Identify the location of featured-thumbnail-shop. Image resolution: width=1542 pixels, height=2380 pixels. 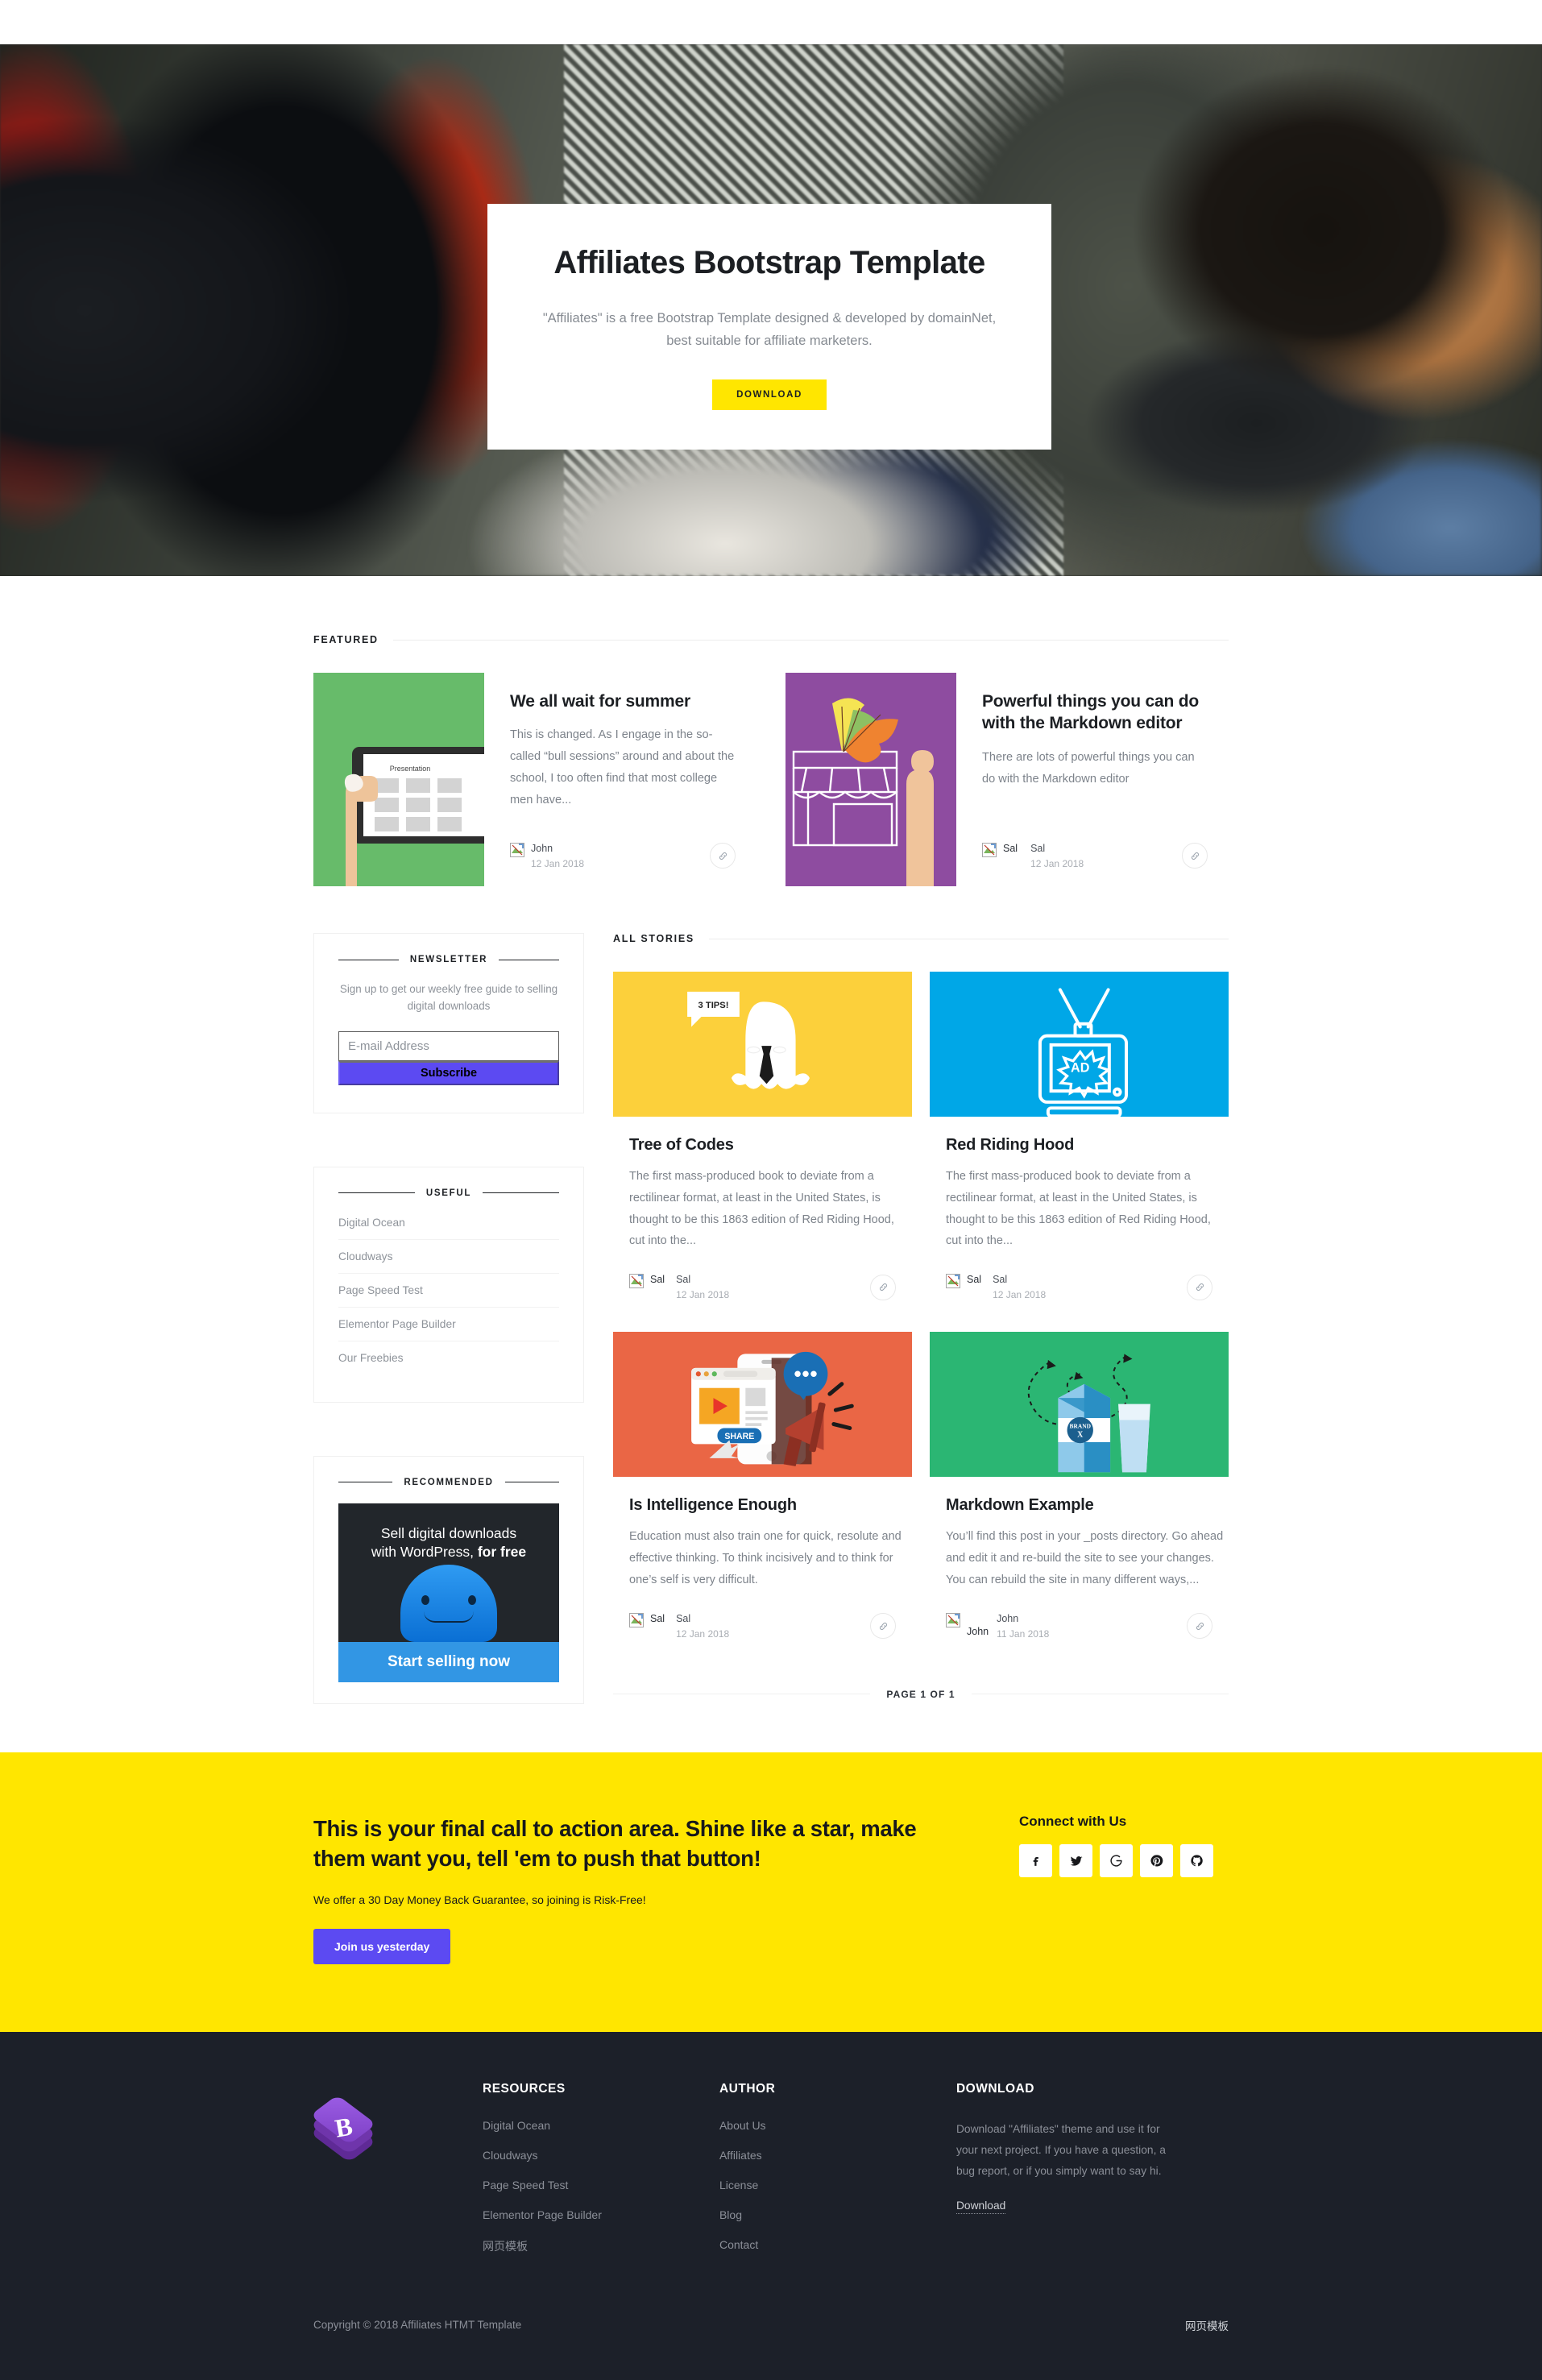
(871, 779).